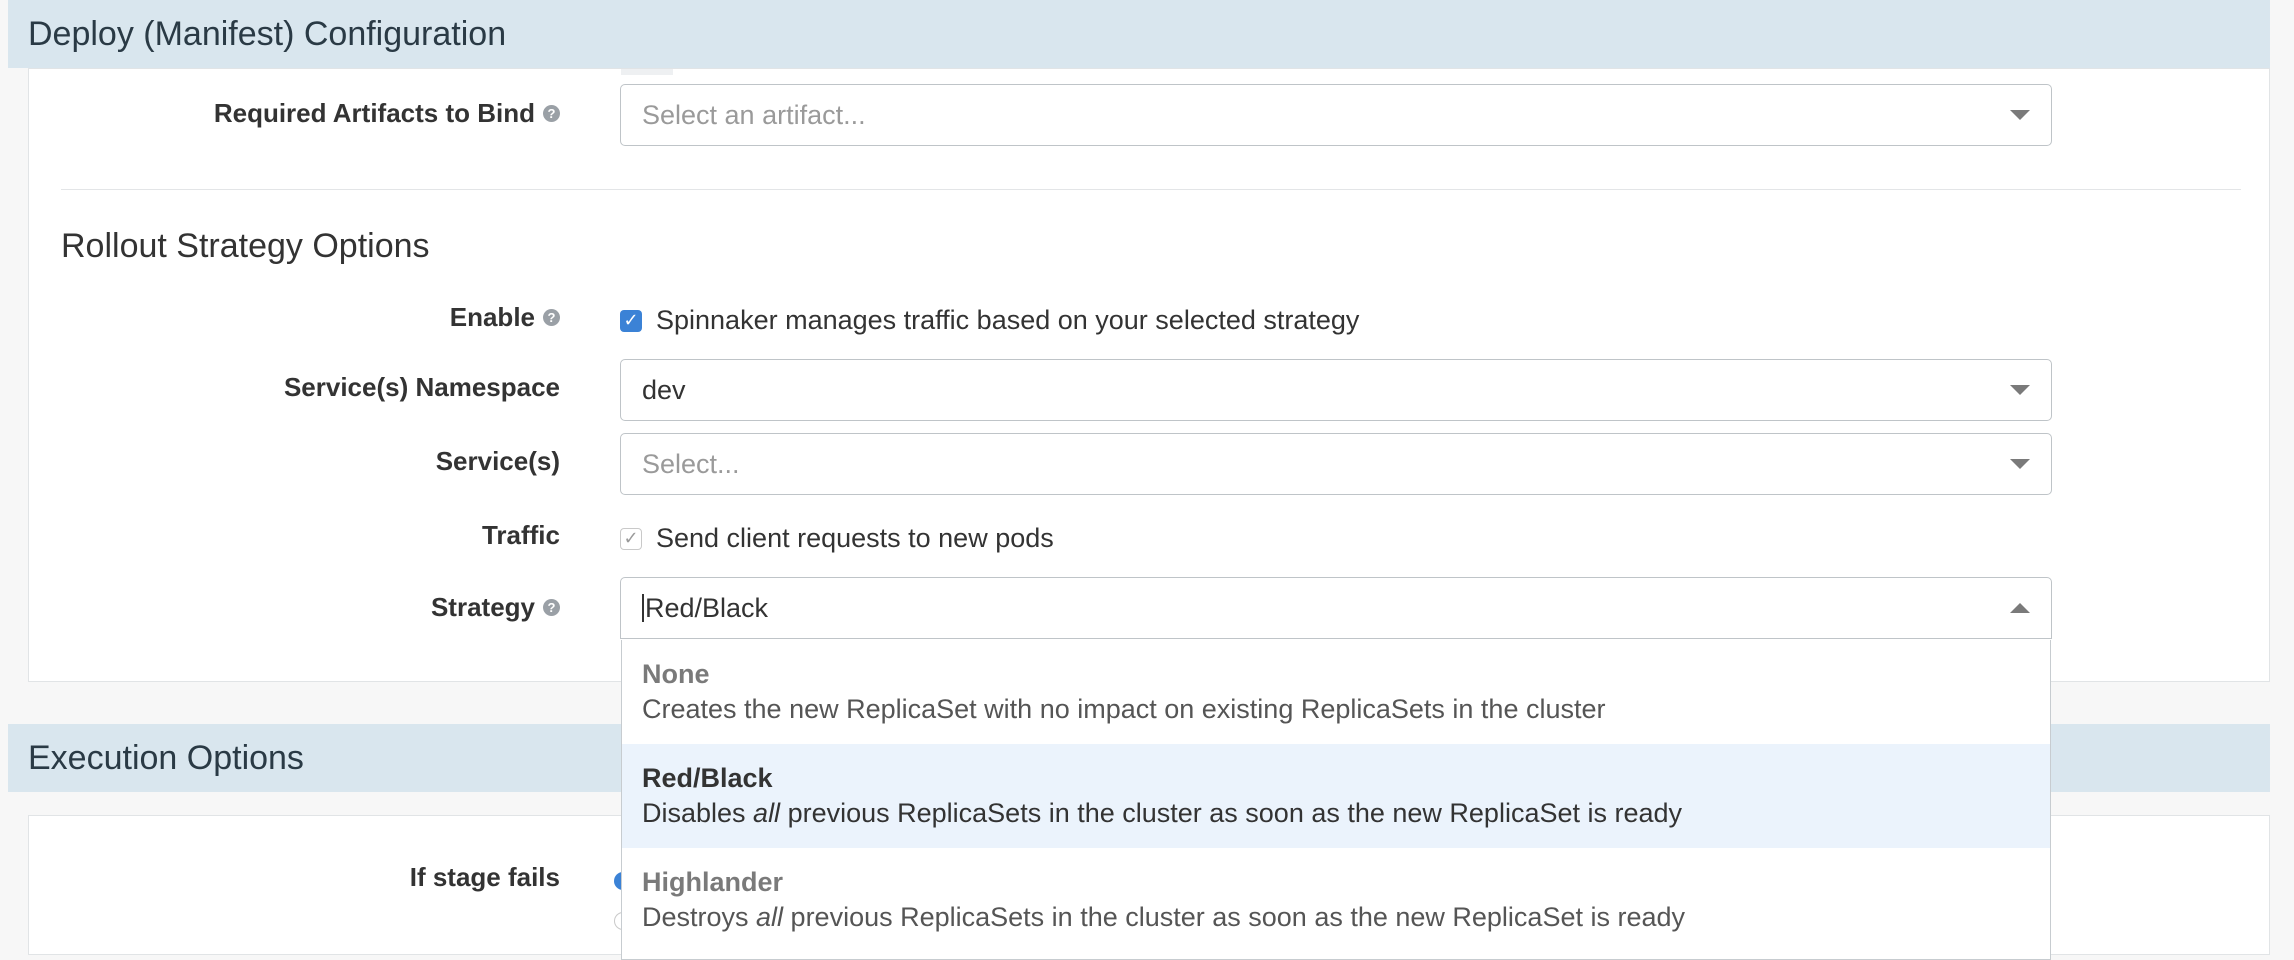  What do you see at coordinates (707, 778) in the screenshot?
I see `option-title: Red/Black` at bounding box center [707, 778].